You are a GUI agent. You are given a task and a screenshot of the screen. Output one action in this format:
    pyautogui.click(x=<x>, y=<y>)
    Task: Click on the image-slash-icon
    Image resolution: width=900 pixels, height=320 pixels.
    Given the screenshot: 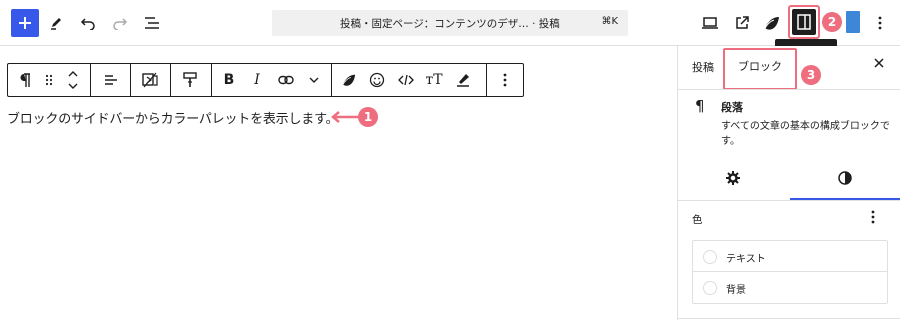 What is the action you would take?
    pyautogui.click(x=150, y=80)
    